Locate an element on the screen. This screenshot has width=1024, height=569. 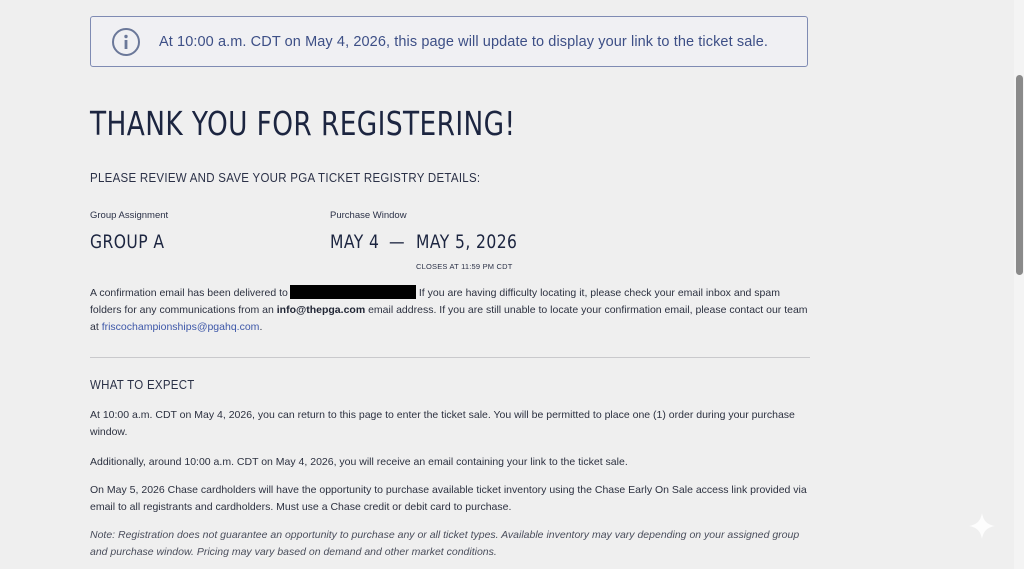
info-email: info@thepga.com is located at coordinates (321, 310).